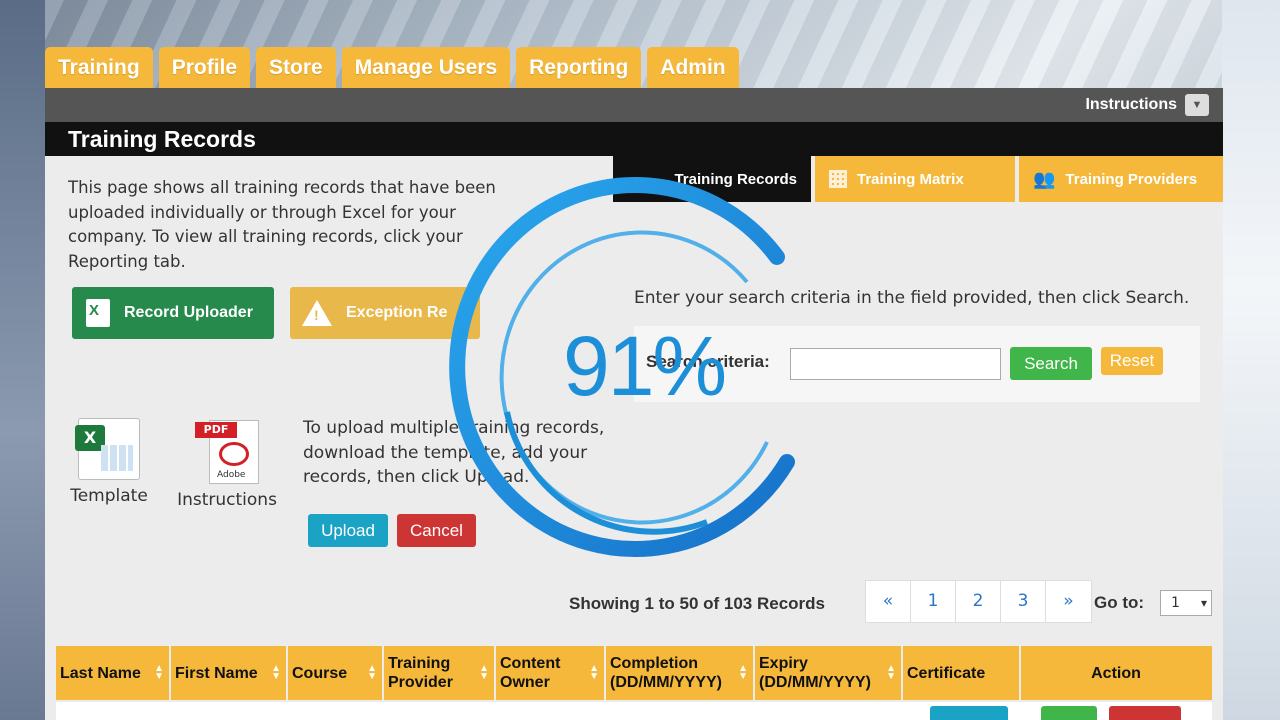 The height and width of the screenshot is (720, 1280). What do you see at coordinates (204, 67) in the screenshot?
I see `tab-profile: Profile` at bounding box center [204, 67].